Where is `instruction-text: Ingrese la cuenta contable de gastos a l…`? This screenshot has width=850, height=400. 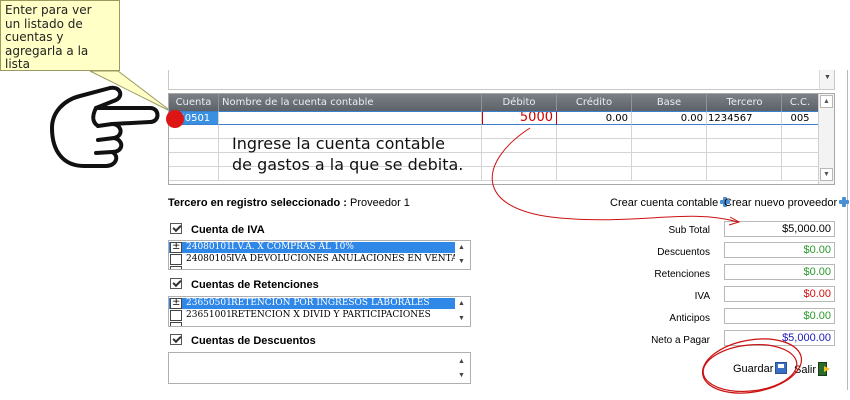 instruction-text: Ingrese la cuenta contable de gastos a l… is located at coordinates (347, 154).